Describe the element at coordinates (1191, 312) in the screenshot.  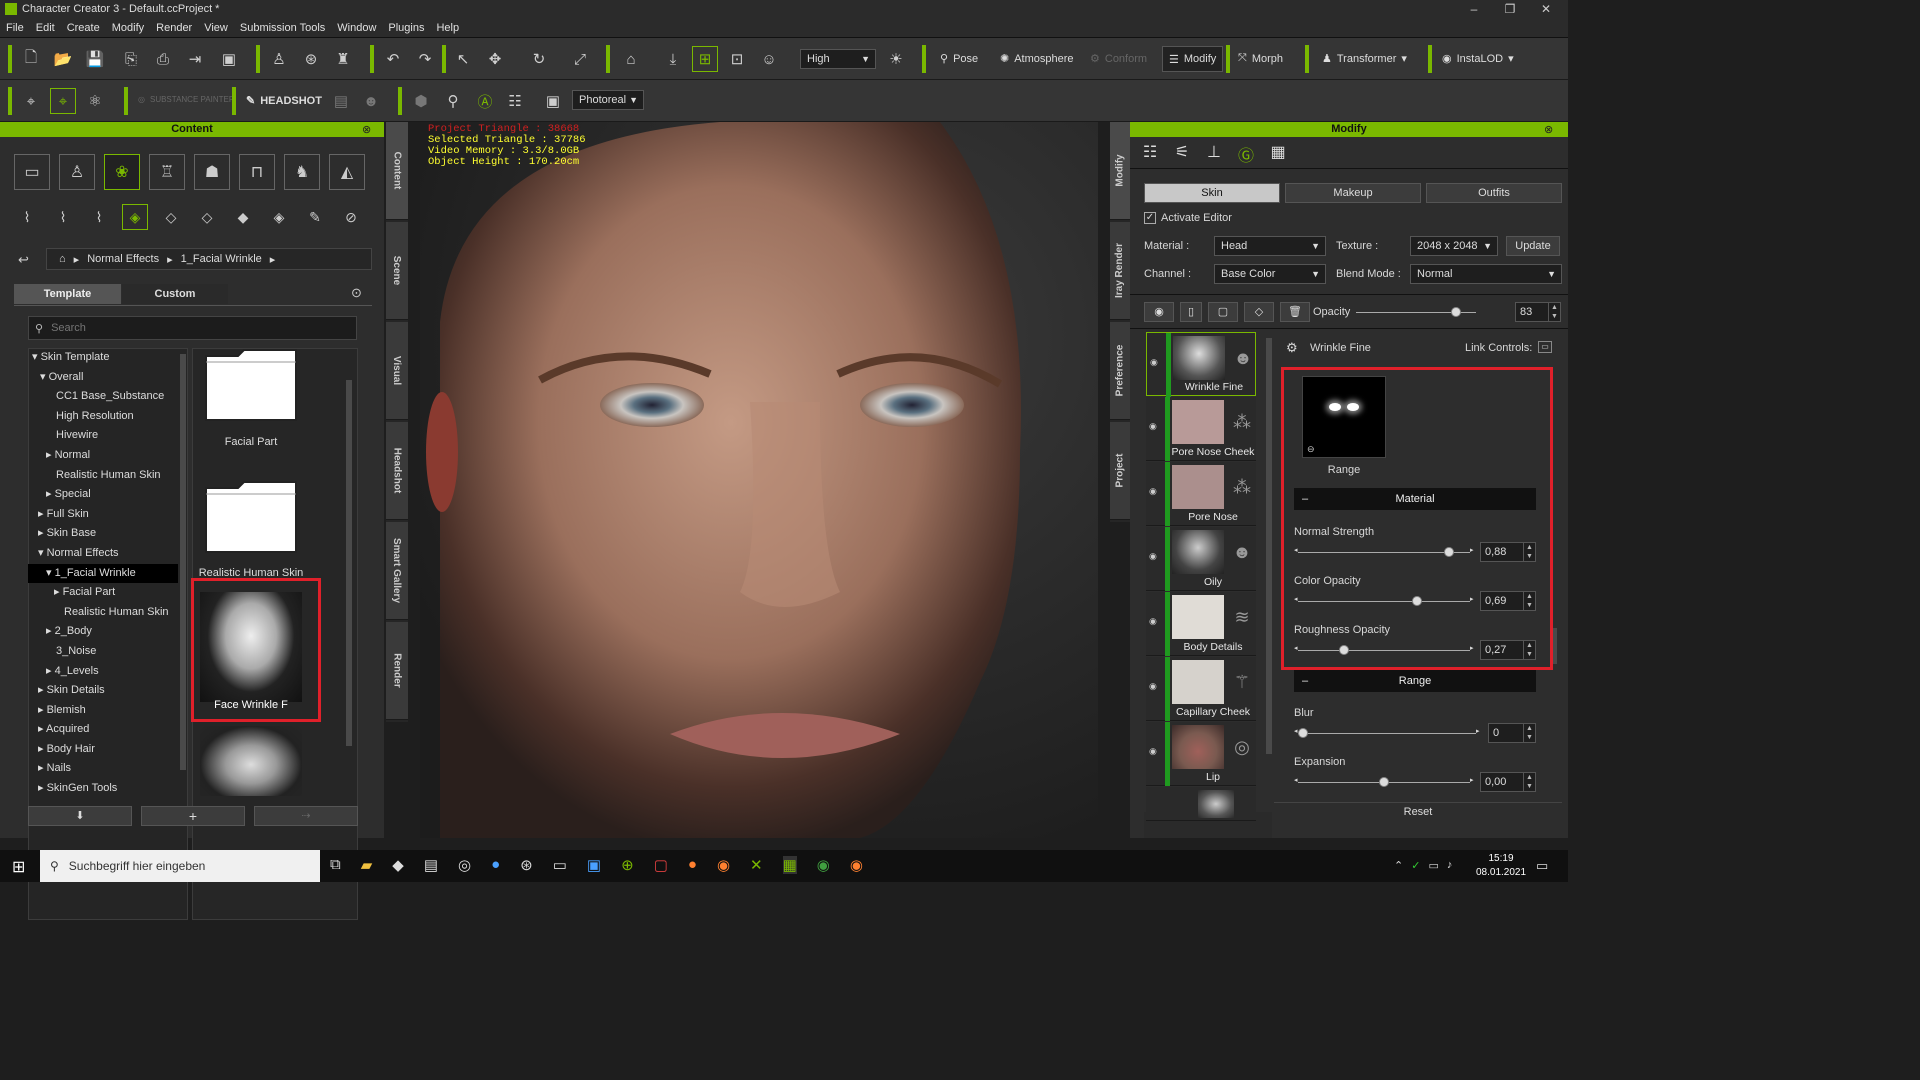
I see `new-layer-icon: ▯` at that location.